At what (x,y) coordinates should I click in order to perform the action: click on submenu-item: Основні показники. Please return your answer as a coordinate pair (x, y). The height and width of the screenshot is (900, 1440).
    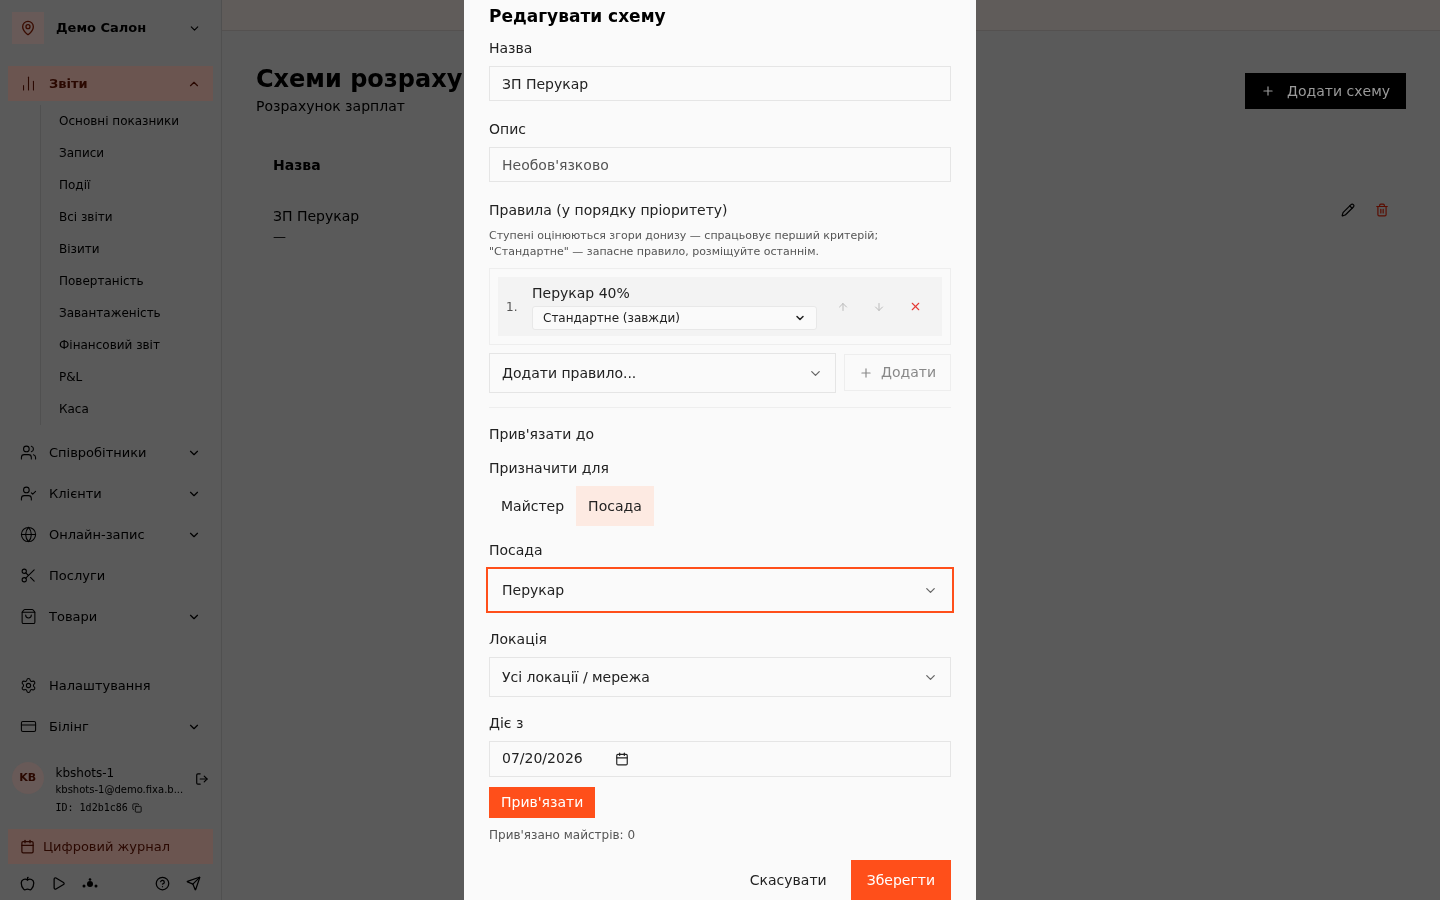
    Looking at the image, I should click on (131, 121).